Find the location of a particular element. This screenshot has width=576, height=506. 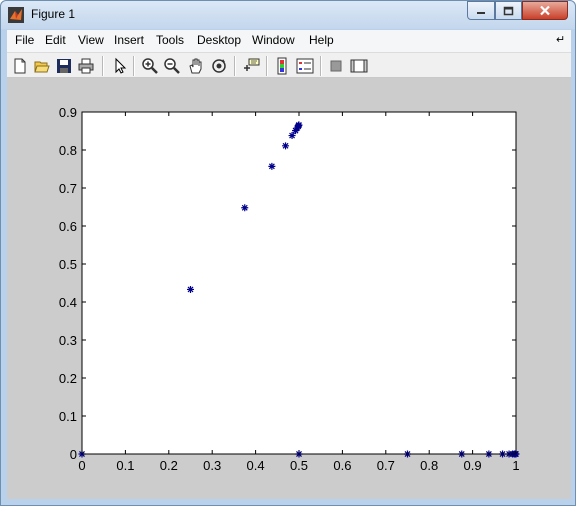

menu-insert: Insert is located at coordinates (129, 40).